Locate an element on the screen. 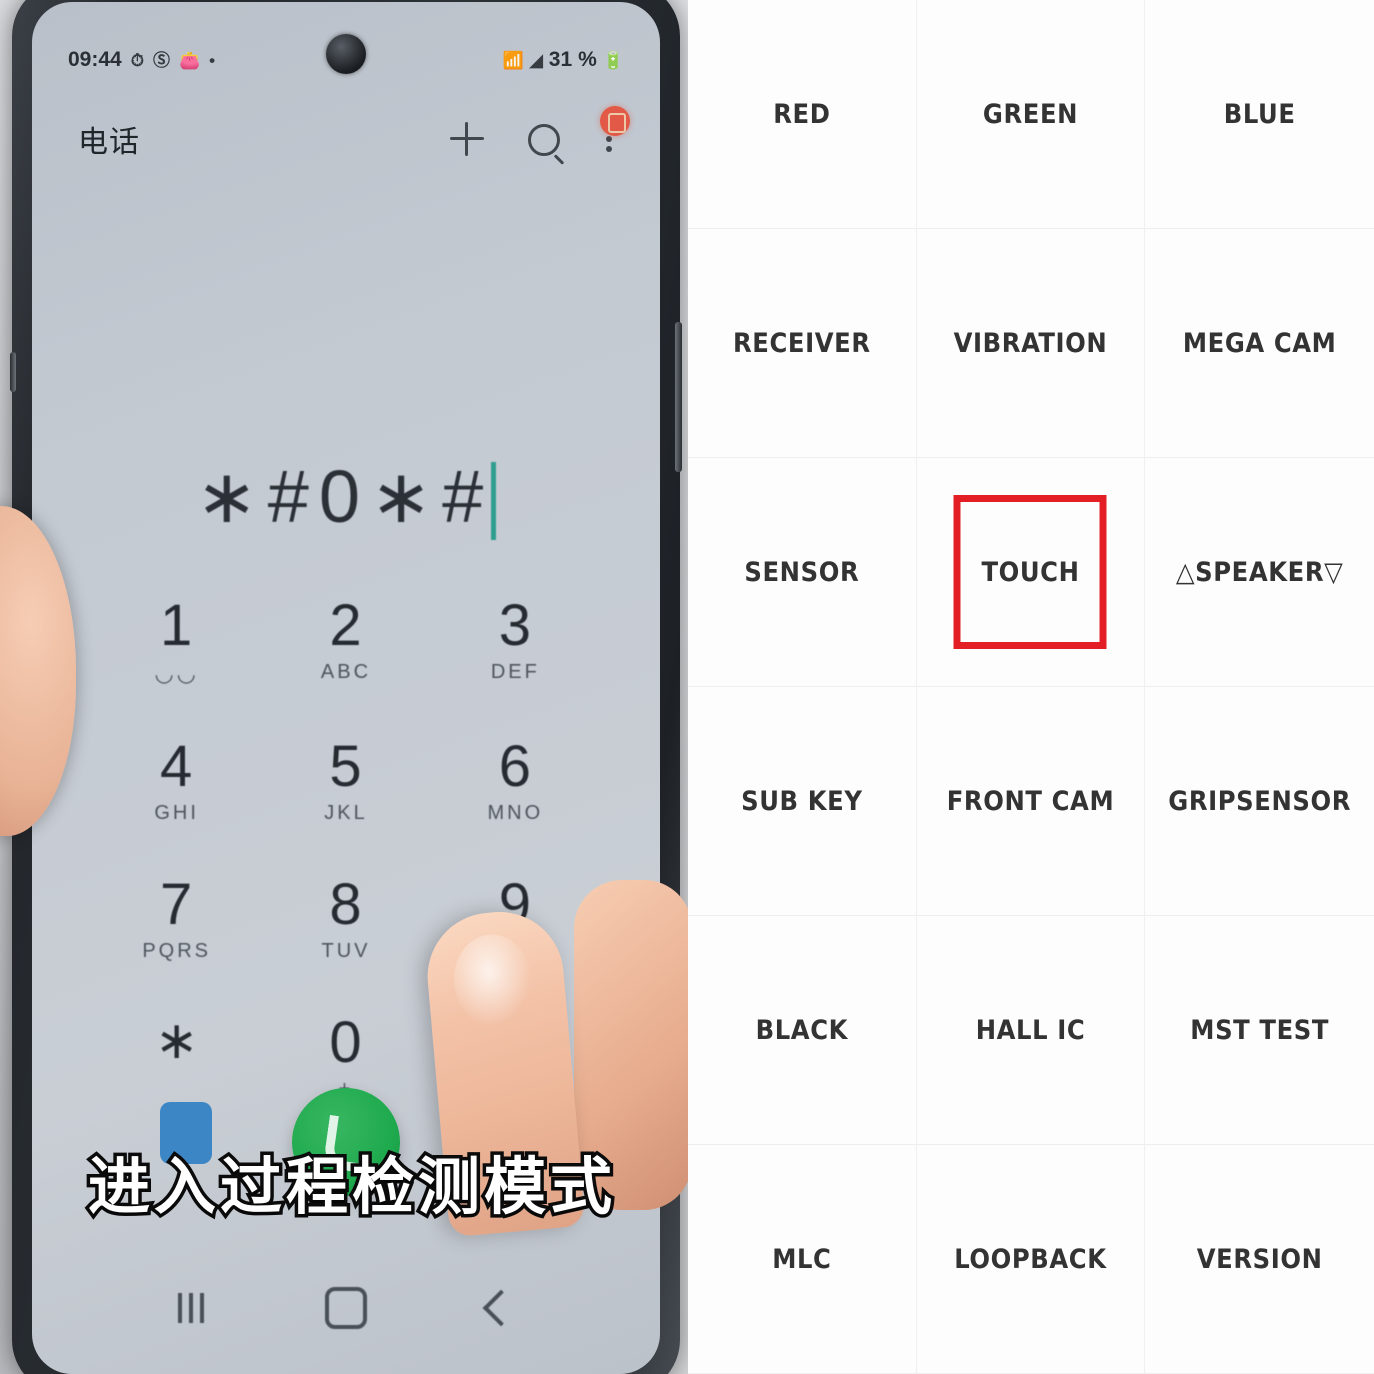 The height and width of the screenshot is (1374, 1374). service-item-label: VIBRATION is located at coordinates (1030, 343).